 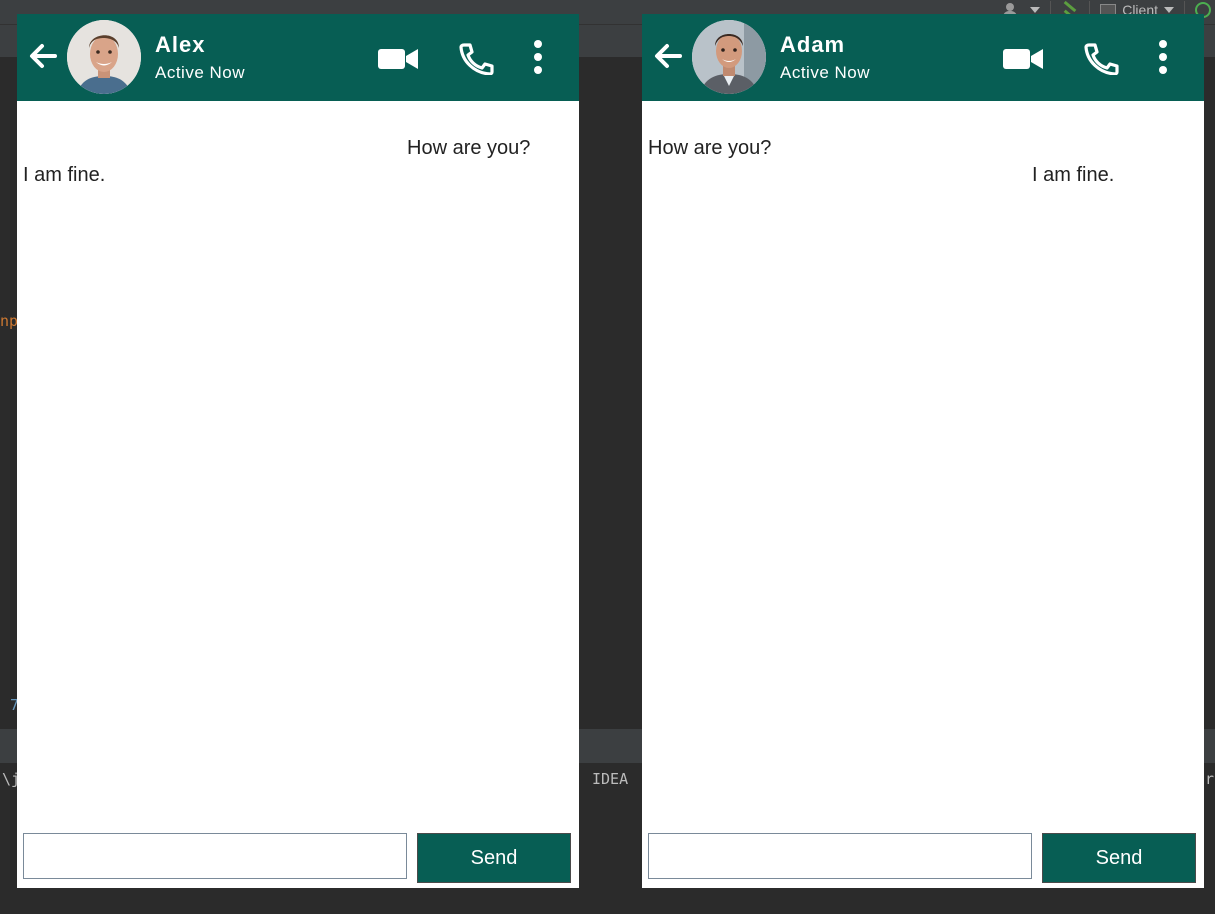 I want to click on contact-name: Adam, so click(x=813, y=44).